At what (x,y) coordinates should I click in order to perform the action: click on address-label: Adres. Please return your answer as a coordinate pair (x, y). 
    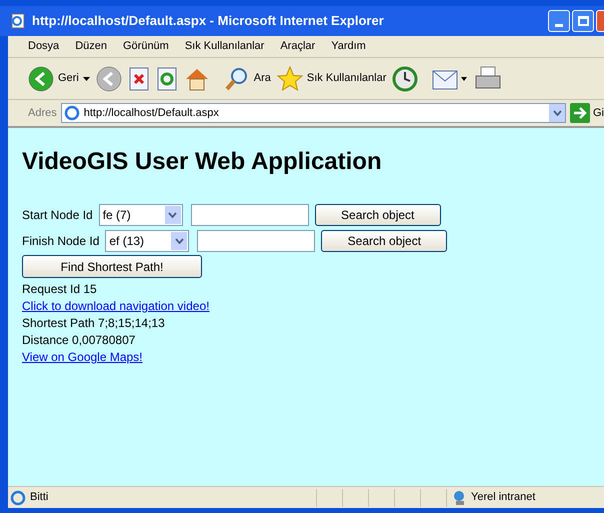
    Looking at the image, I should click on (42, 113).